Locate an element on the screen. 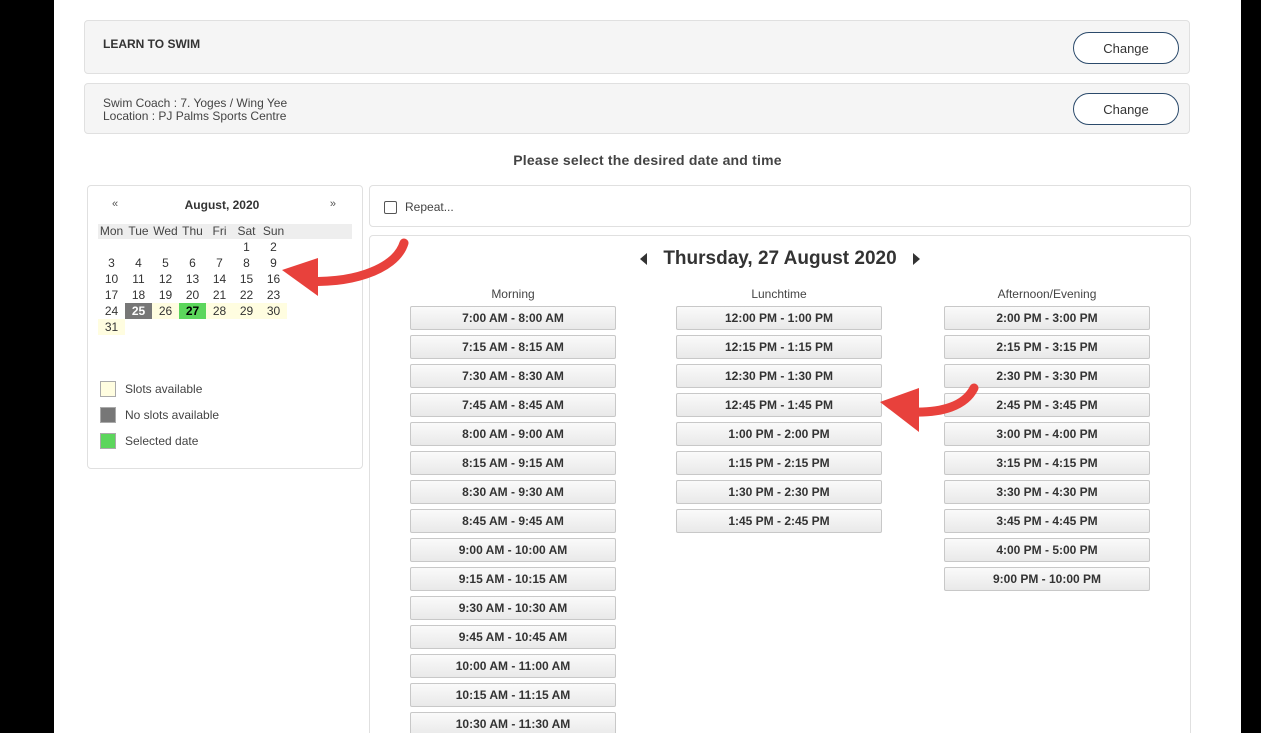 The image size is (1261, 733). calendar-week: 12 is located at coordinates (225, 247).